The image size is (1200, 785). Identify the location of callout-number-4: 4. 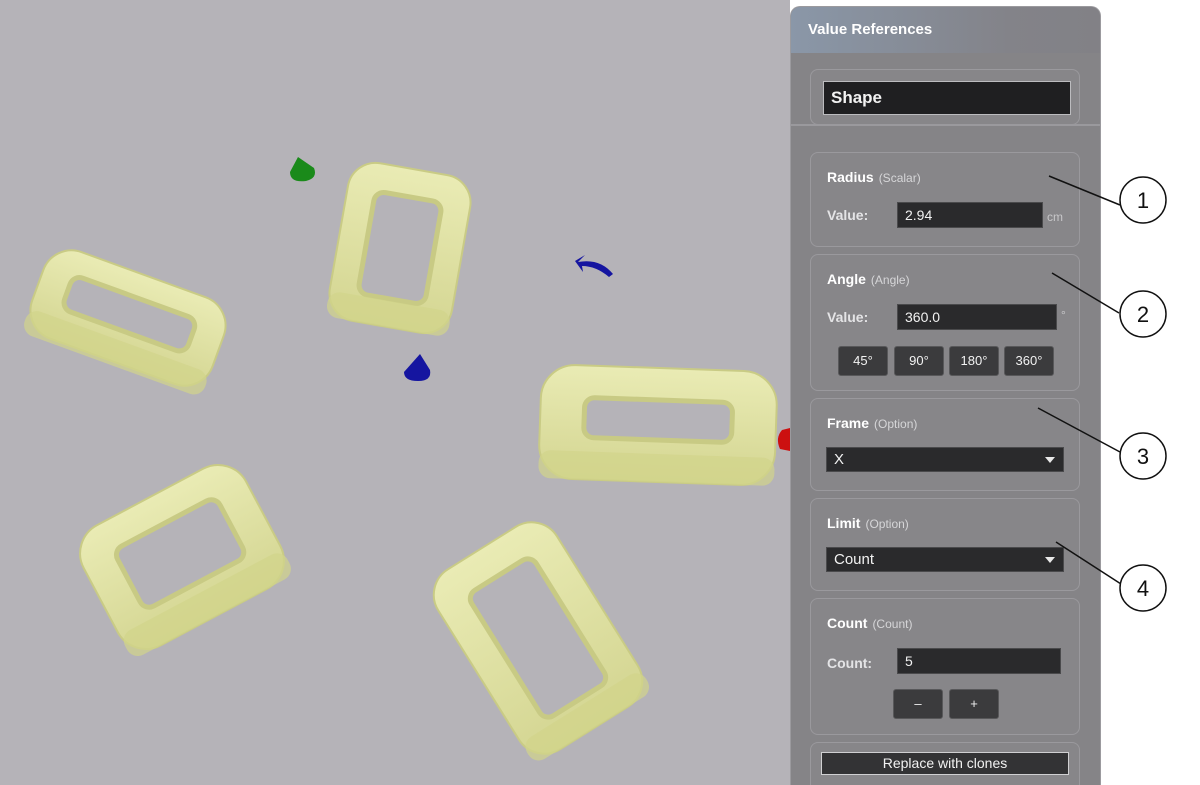
(1143, 588).